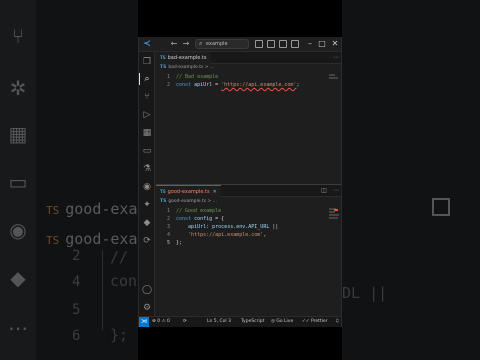 Image resolution: width=480 pixels, height=360 pixels. Describe the element at coordinates (248, 58) in the screenshot. I see `tab-bar-top: TS bad-example.ts ⋯` at that location.